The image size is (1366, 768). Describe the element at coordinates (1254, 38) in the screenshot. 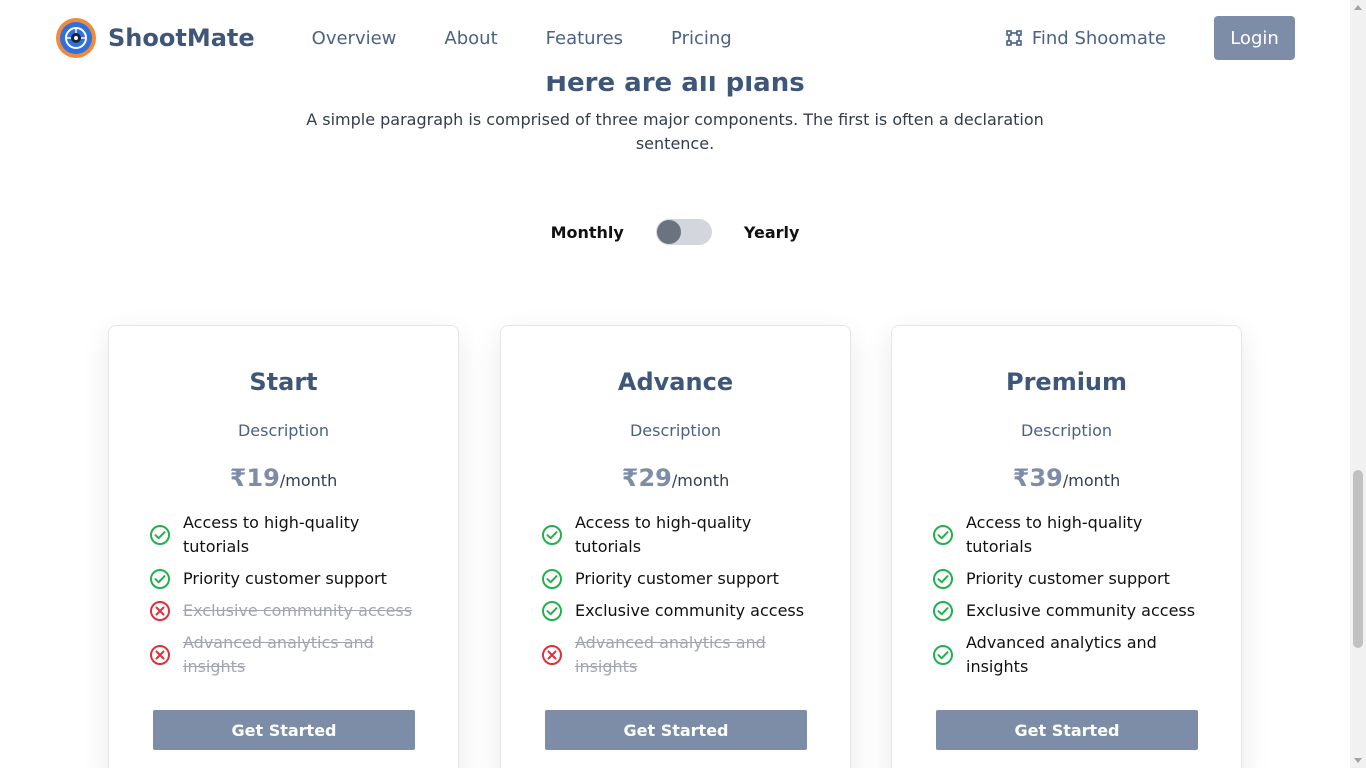

I see `login-button: Login` at that location.